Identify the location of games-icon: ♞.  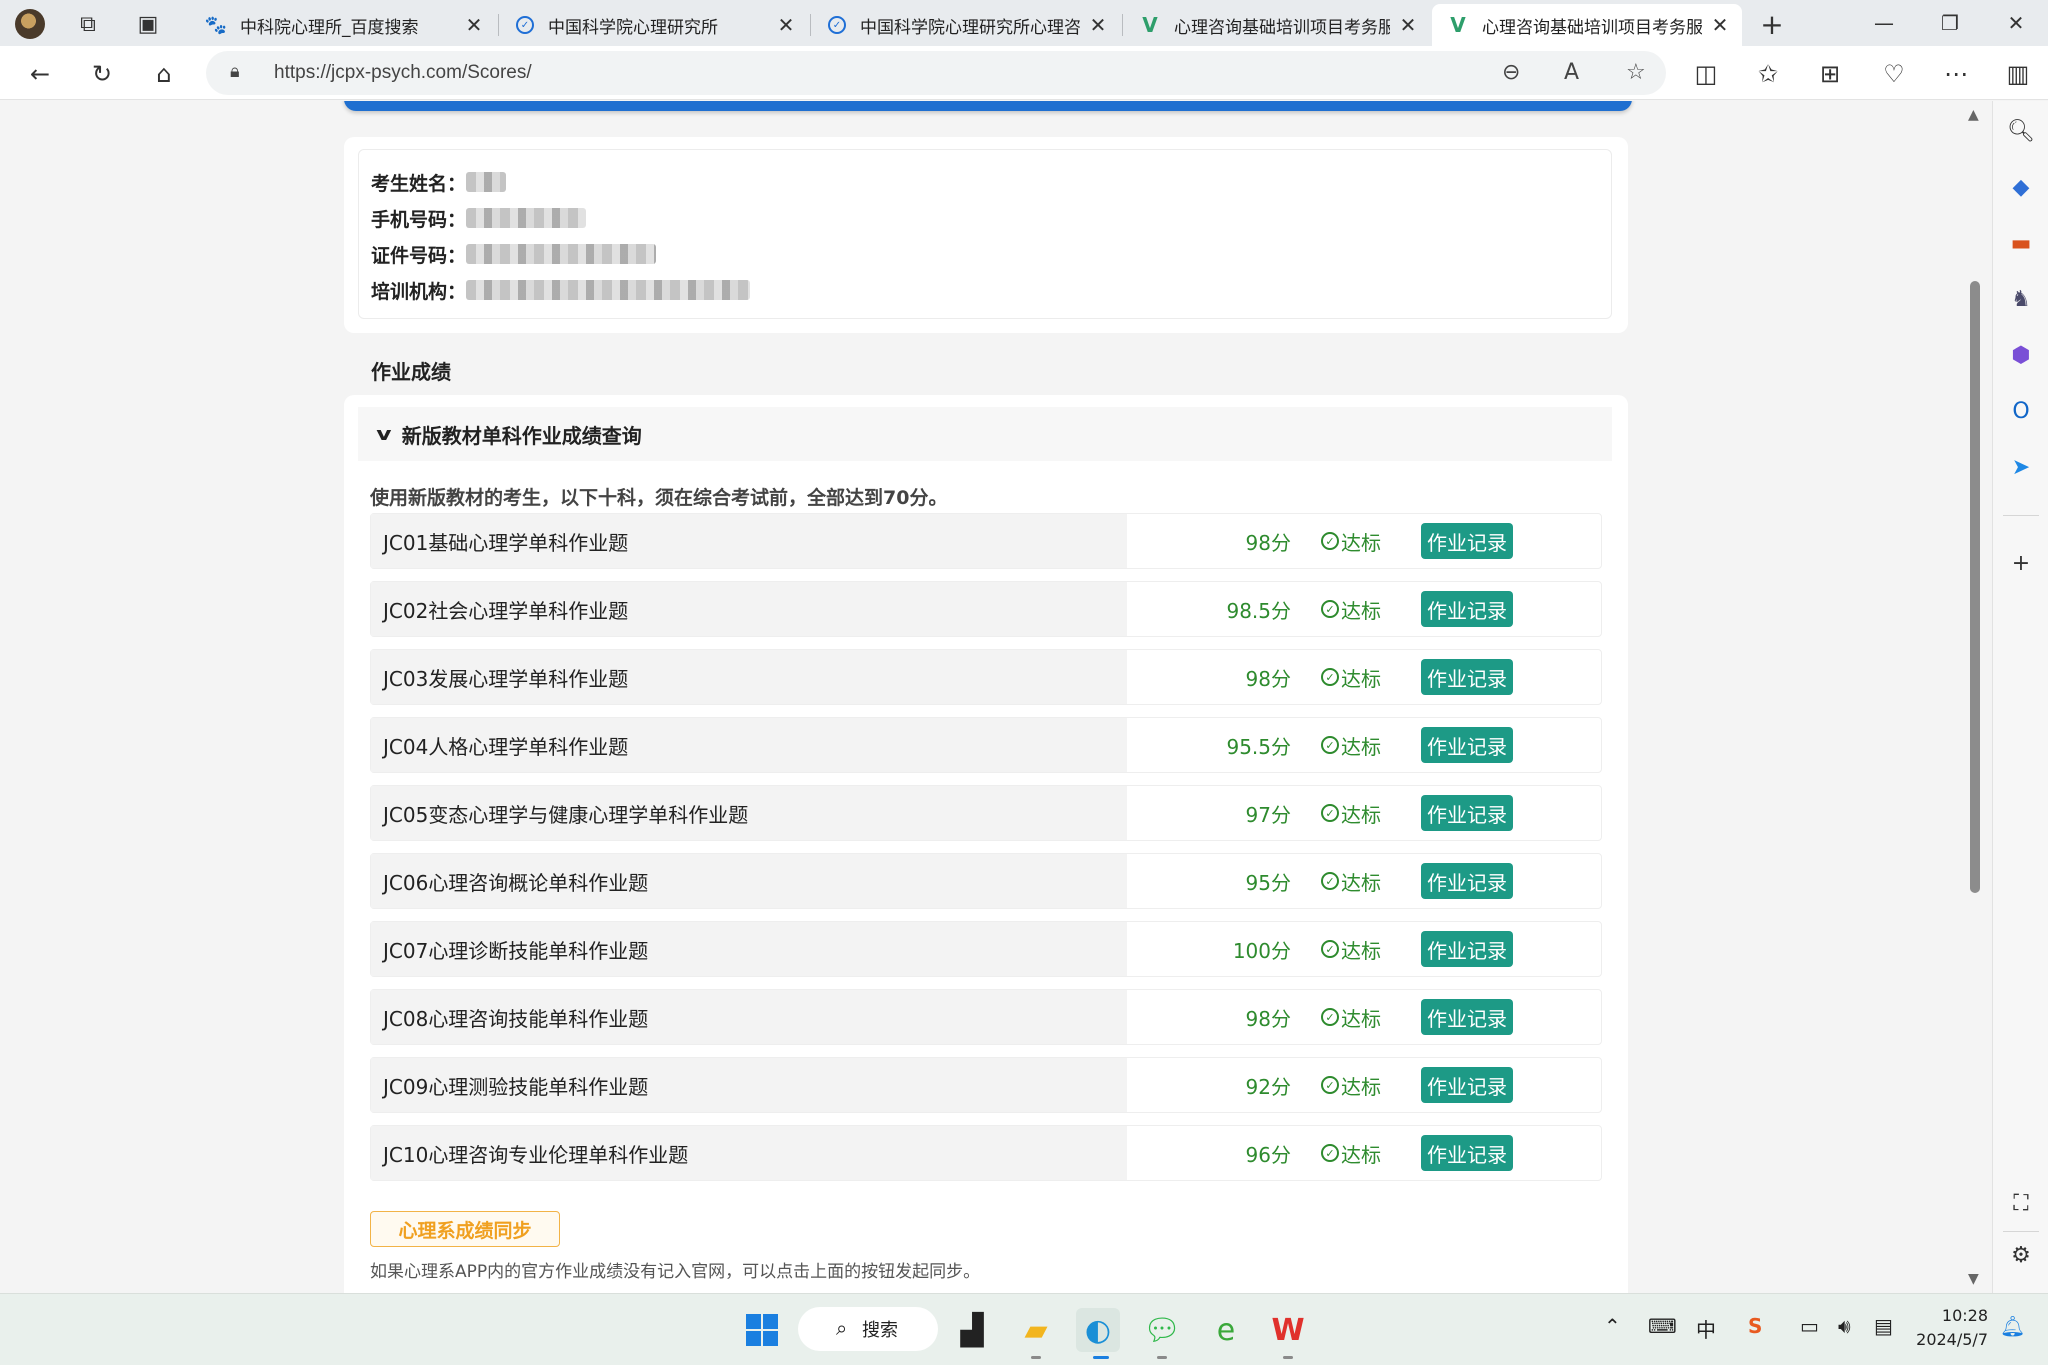
(2021, 299).